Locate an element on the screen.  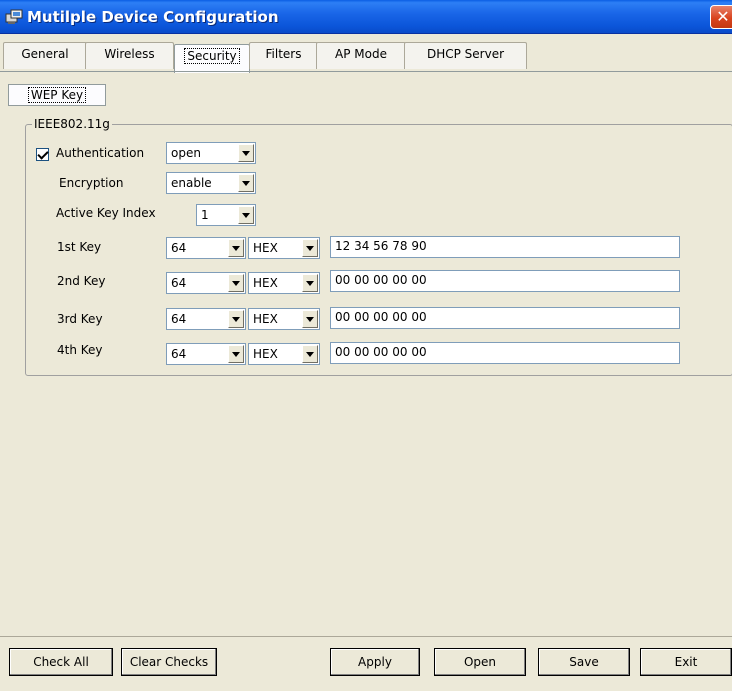
tab-label: Security is located at coordinates (212, 56).